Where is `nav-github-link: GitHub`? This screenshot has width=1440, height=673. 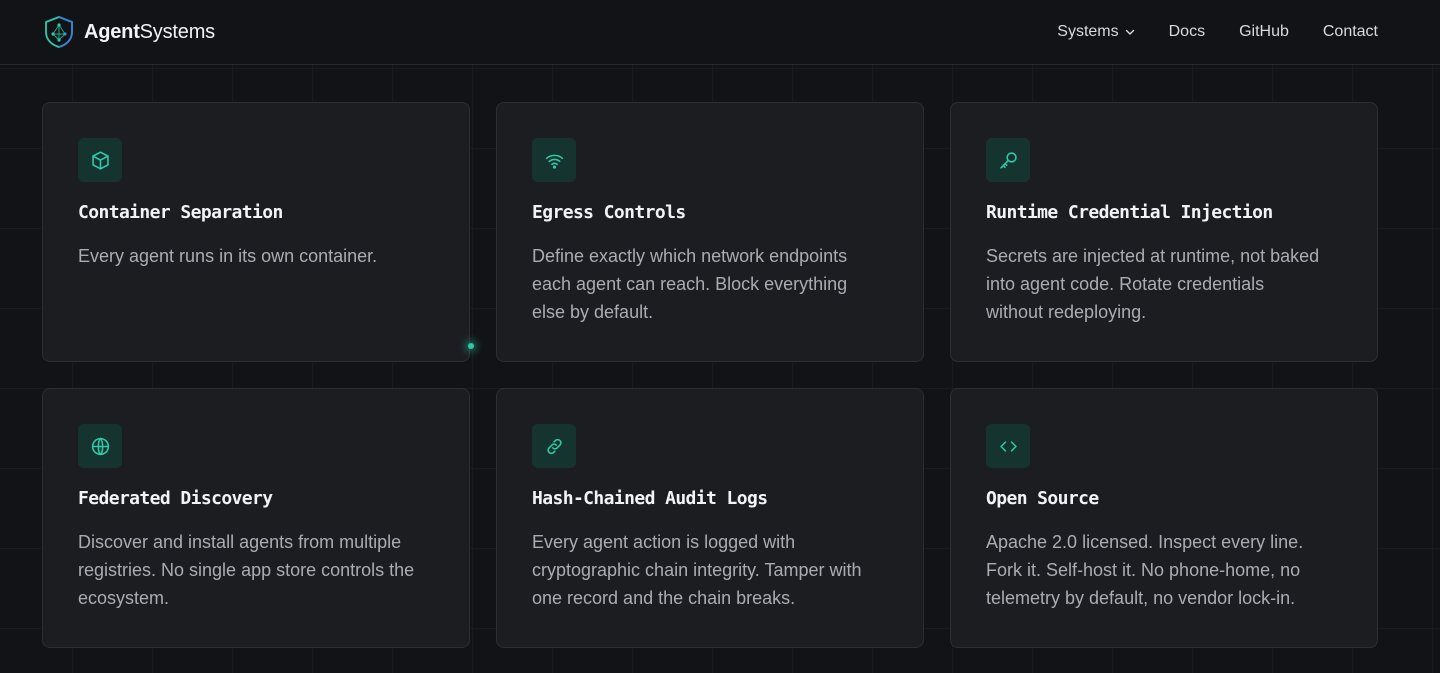 nav-github-link: GitHub is located at coordinates (1264, 32).